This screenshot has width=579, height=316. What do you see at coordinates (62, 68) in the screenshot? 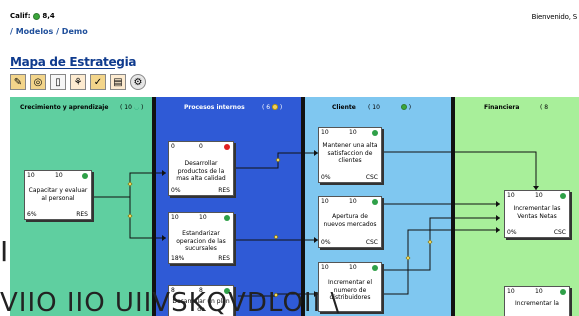
I see `title-underline` at bounding box center [62, 68].